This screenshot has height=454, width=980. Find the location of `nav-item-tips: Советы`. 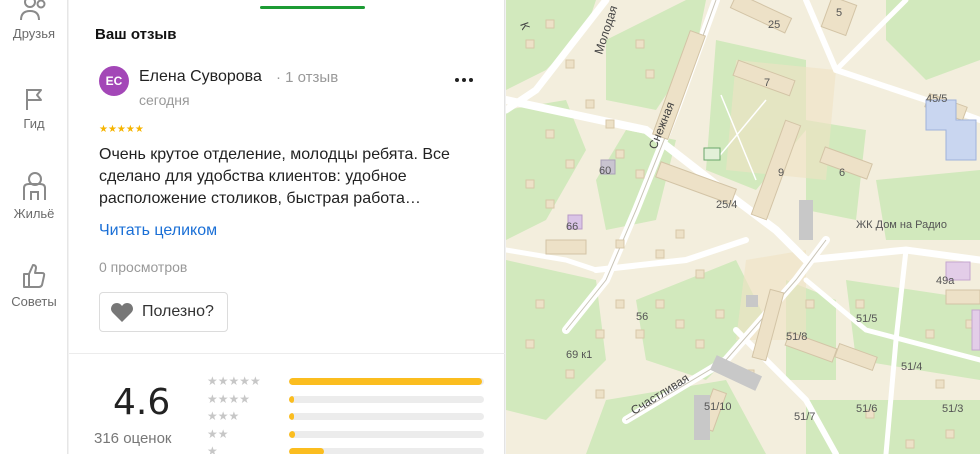

nav-item-tips: Советы is located at coordinates (34, 285).